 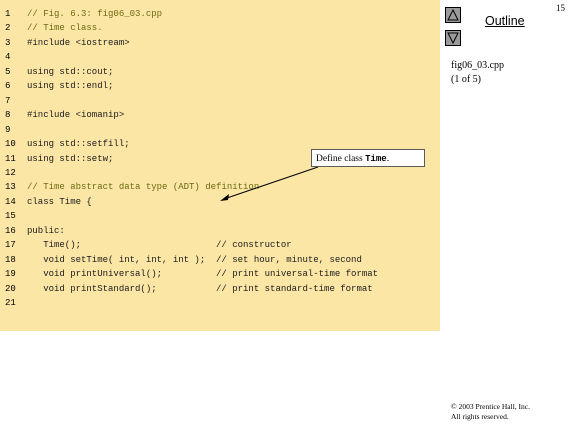 I want to click on file-part: (1 of 5), so click(x=466, y=79).